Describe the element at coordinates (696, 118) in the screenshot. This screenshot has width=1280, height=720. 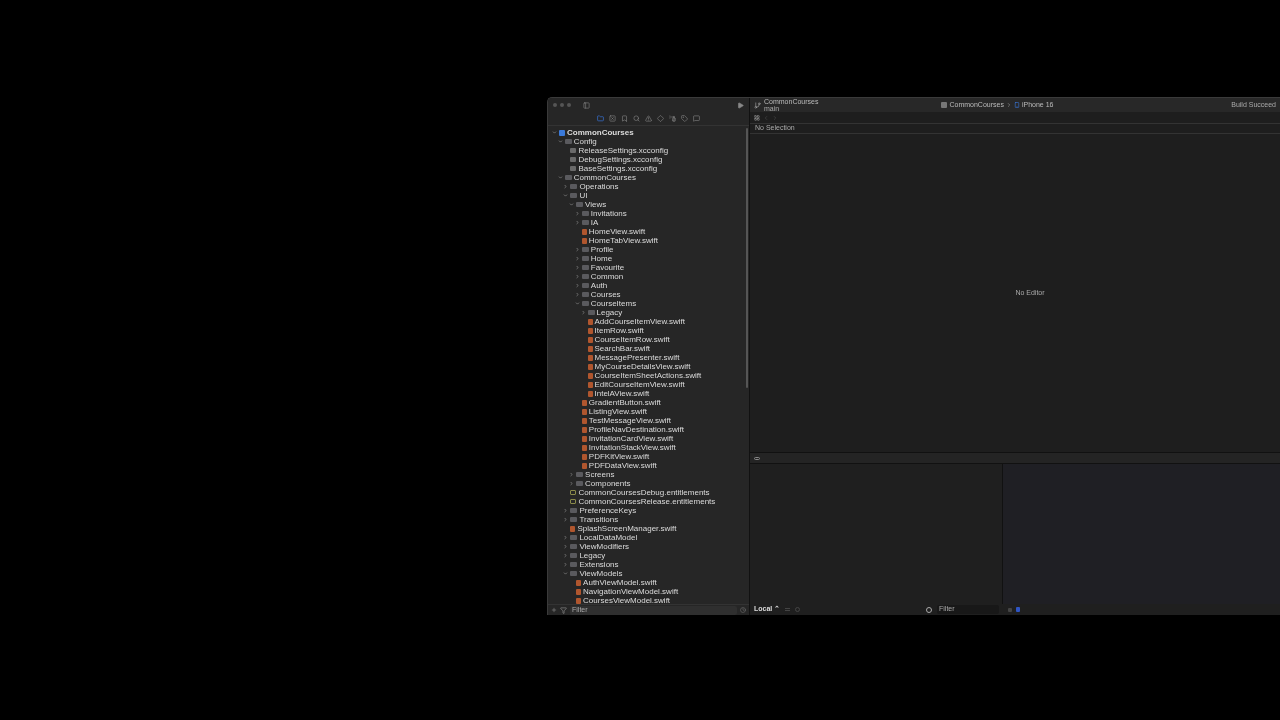
I see `speech-bubble-icon` at that location.